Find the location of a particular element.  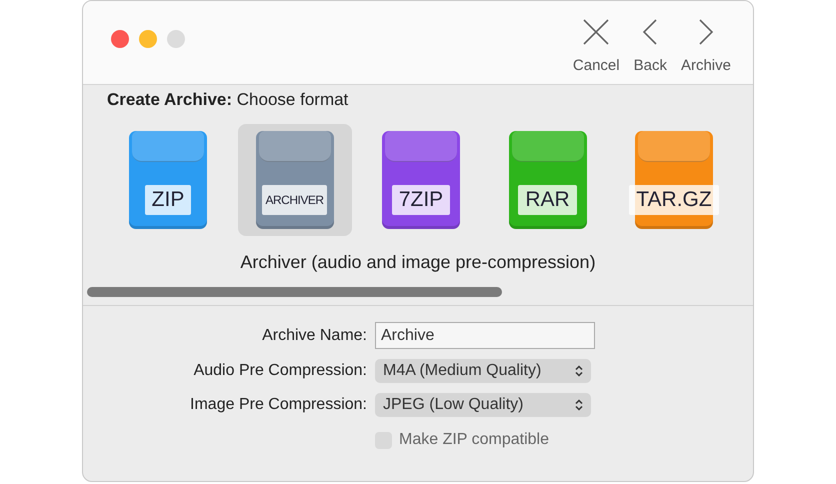

zoom-window-button is located at coordinates (176, 39).